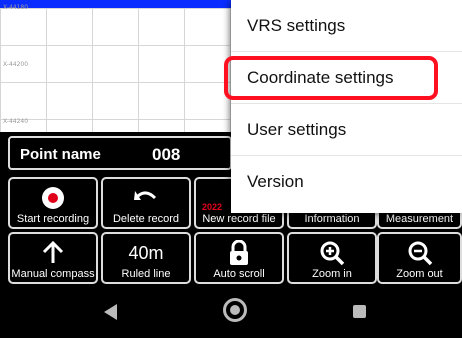  What do you see at coordinates (419, 219) in the screenshot?
I see `measurement-label: Measurement` at bounding box center [419, 219].